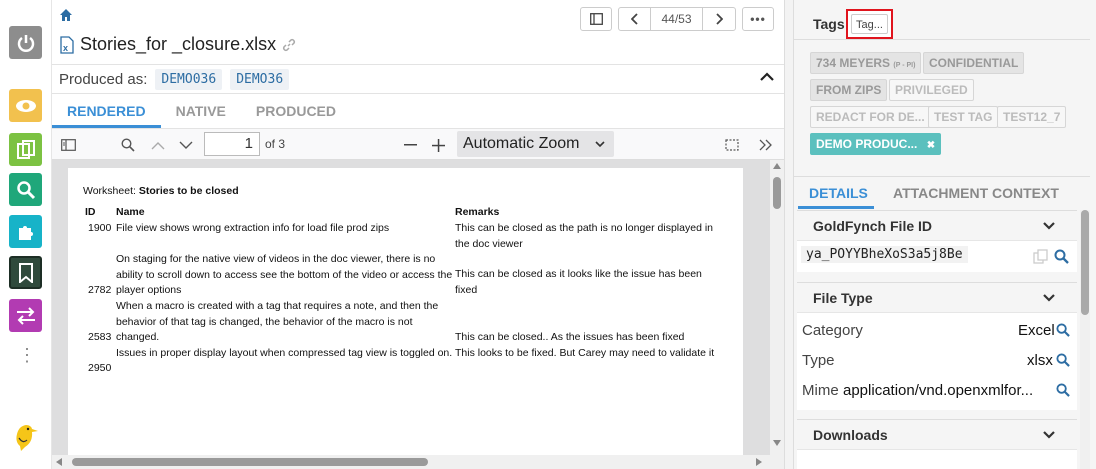 The image size is (1096, 469). Describe the element at coordinates (25, 42) in the screenshot. I see `power-button` at that location.